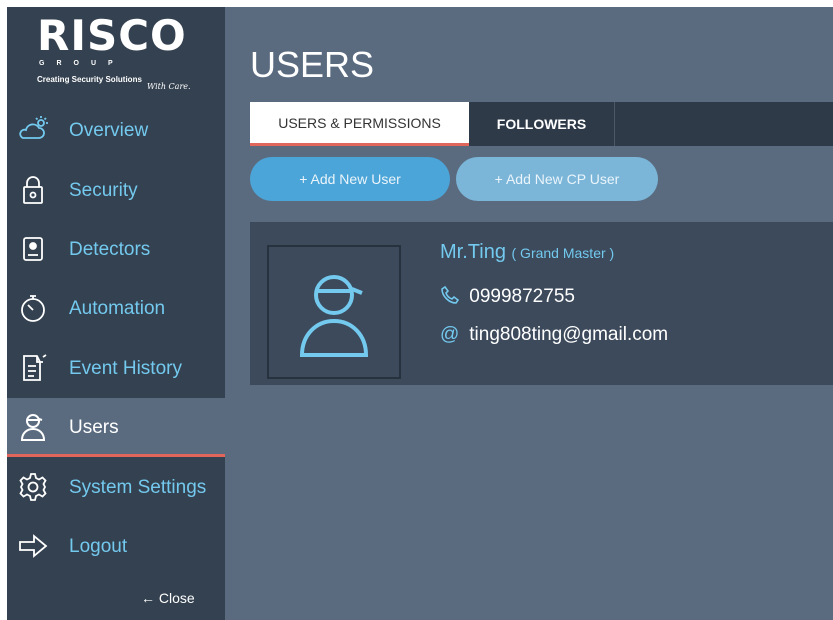 The width and height of the screenshot is (833, 620). I want to click on tab-bar: USERS & PERMISSIONS FOLLOWERS, so click(541, 124).